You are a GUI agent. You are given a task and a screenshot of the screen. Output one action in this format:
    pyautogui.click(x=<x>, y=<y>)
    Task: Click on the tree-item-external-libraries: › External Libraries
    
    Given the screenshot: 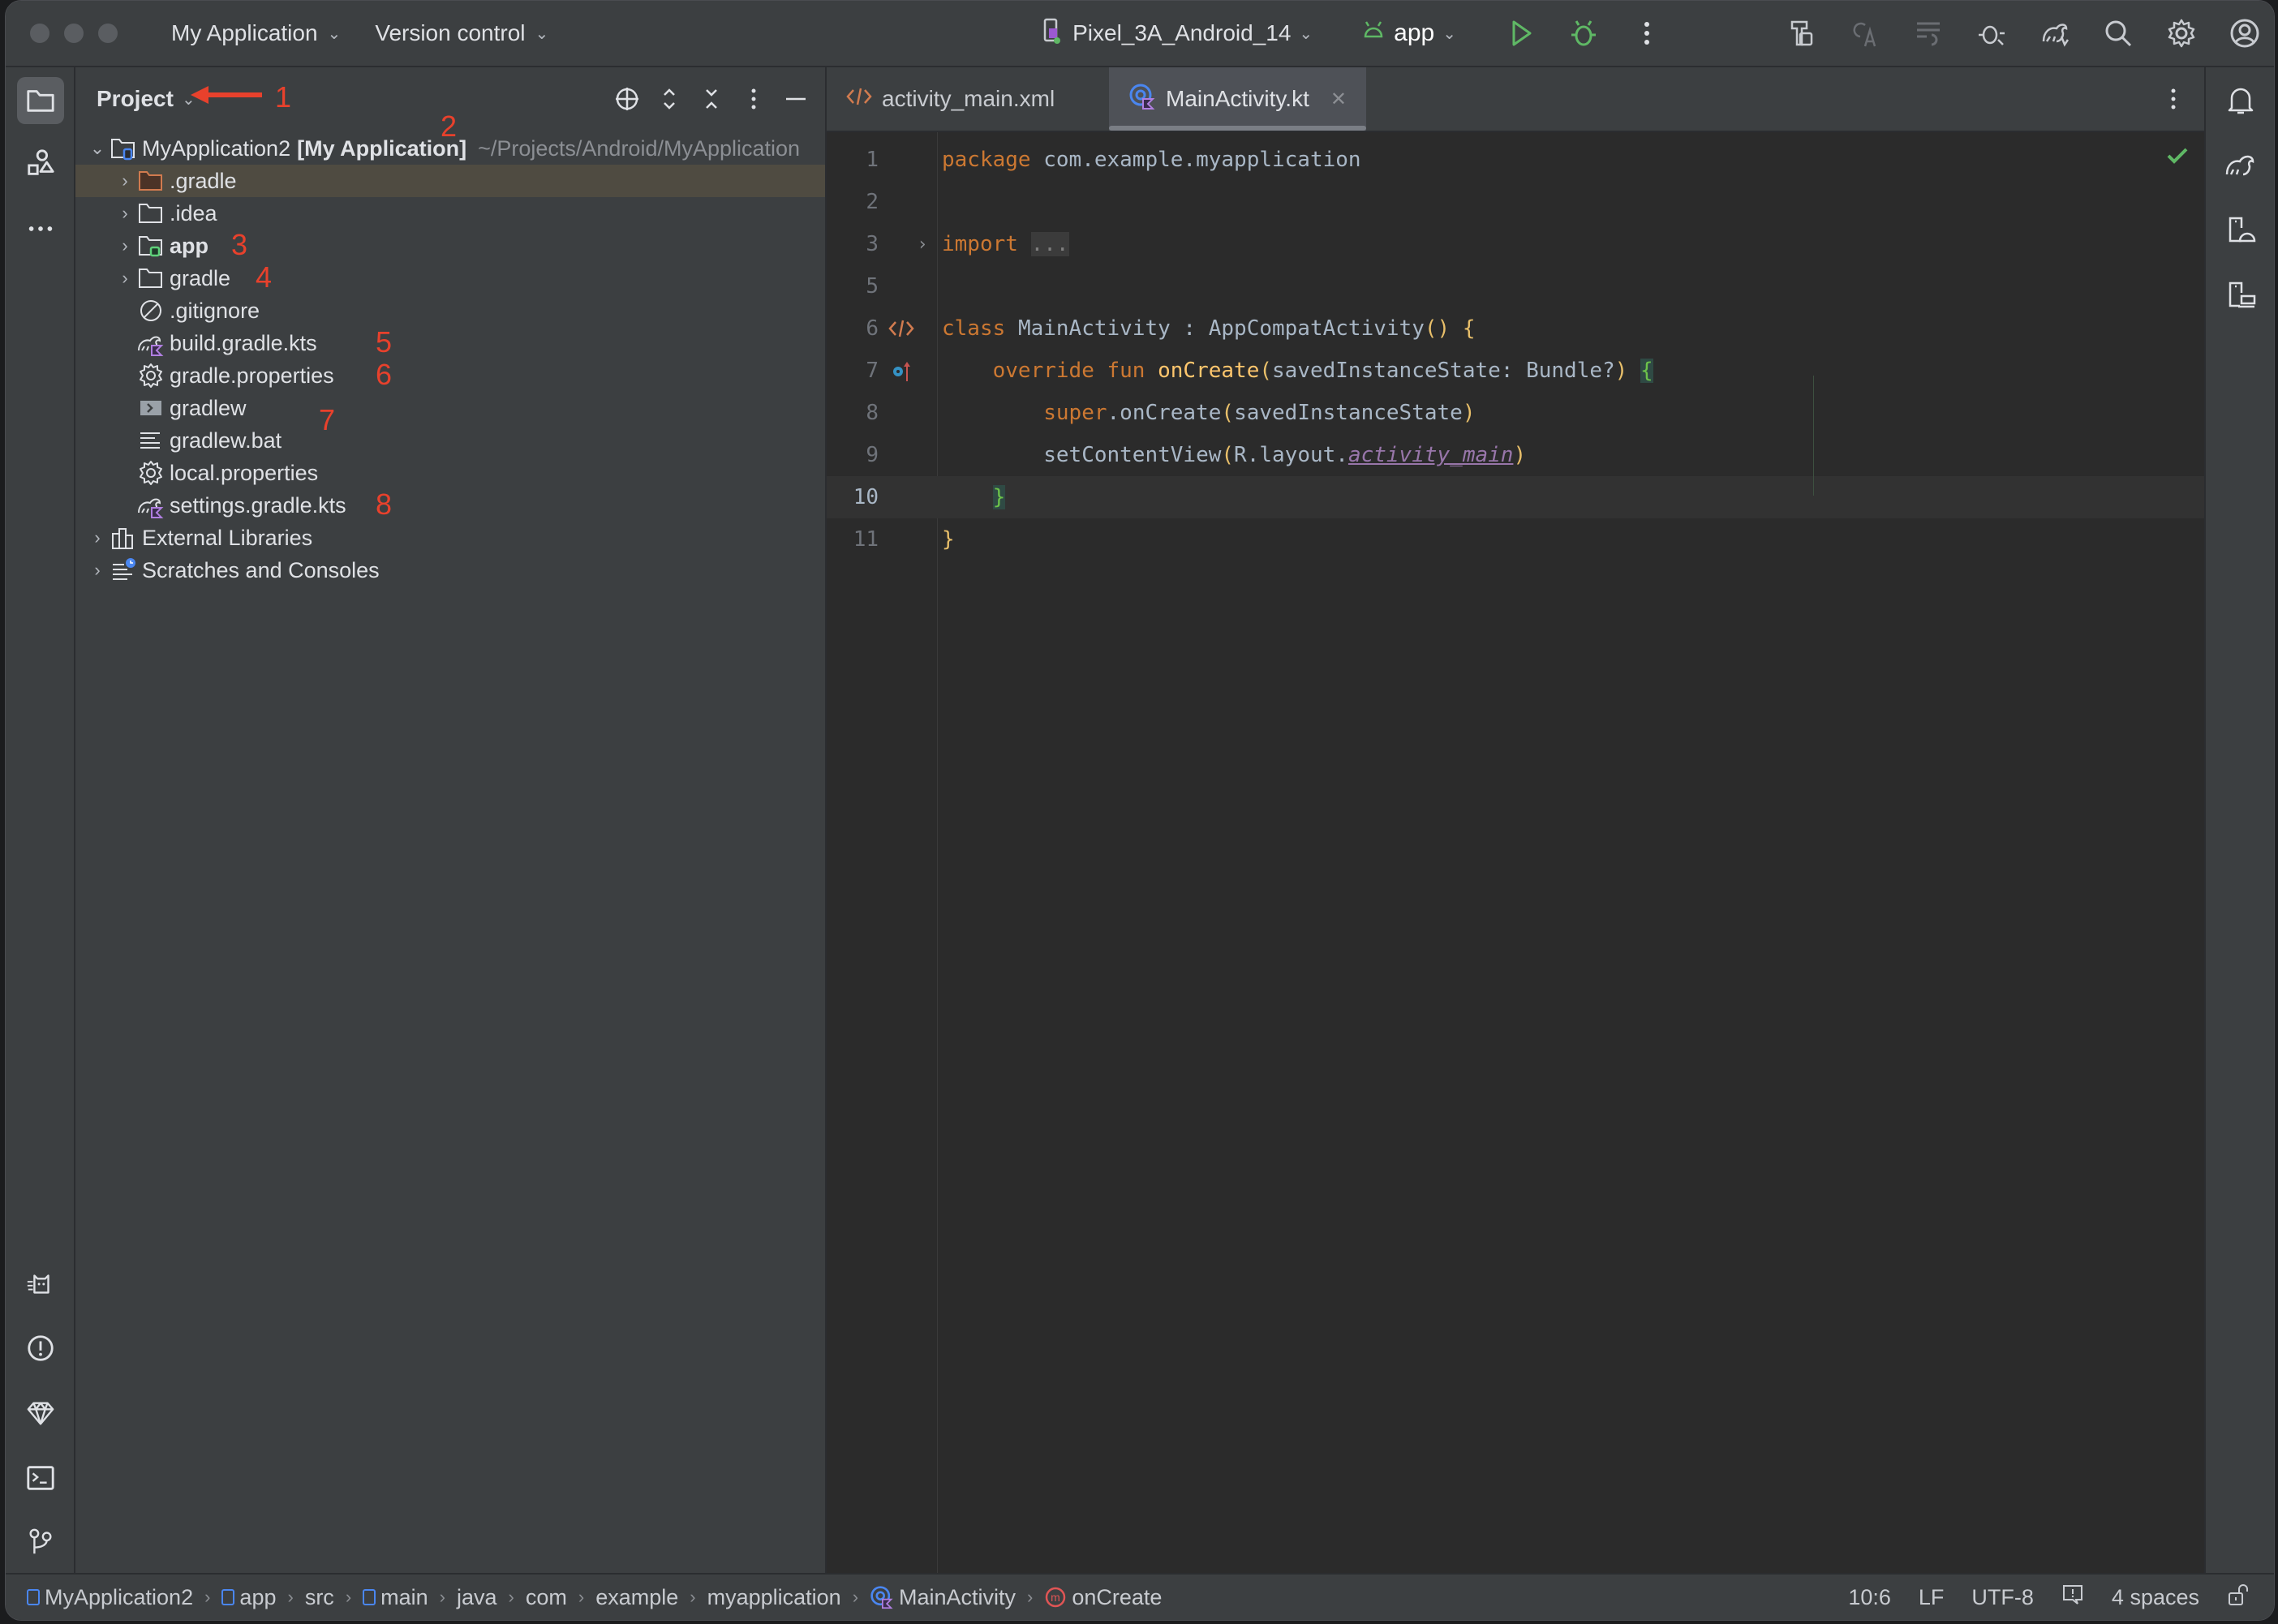 What is the action you would take?
    pyautogui.click(x=450, y=538)
    